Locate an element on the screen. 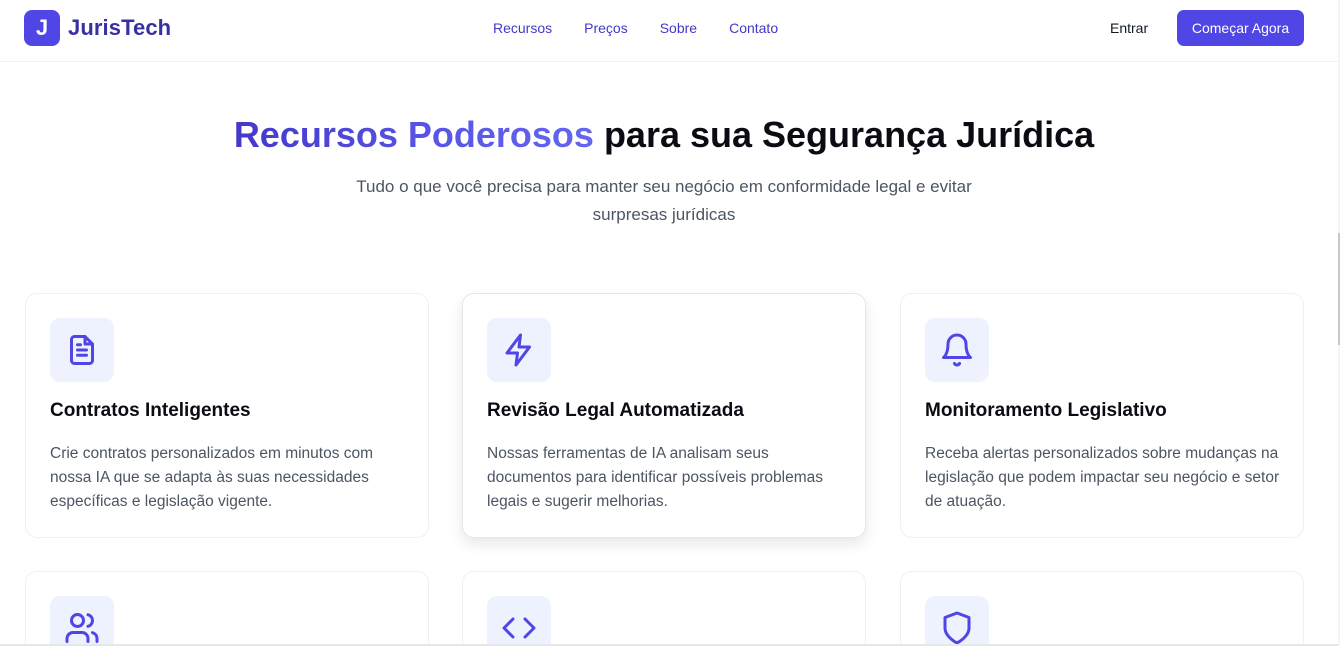 This screenshot has width=1340, height=646. login-link: Entrar is located at coordinates (1129, 28).